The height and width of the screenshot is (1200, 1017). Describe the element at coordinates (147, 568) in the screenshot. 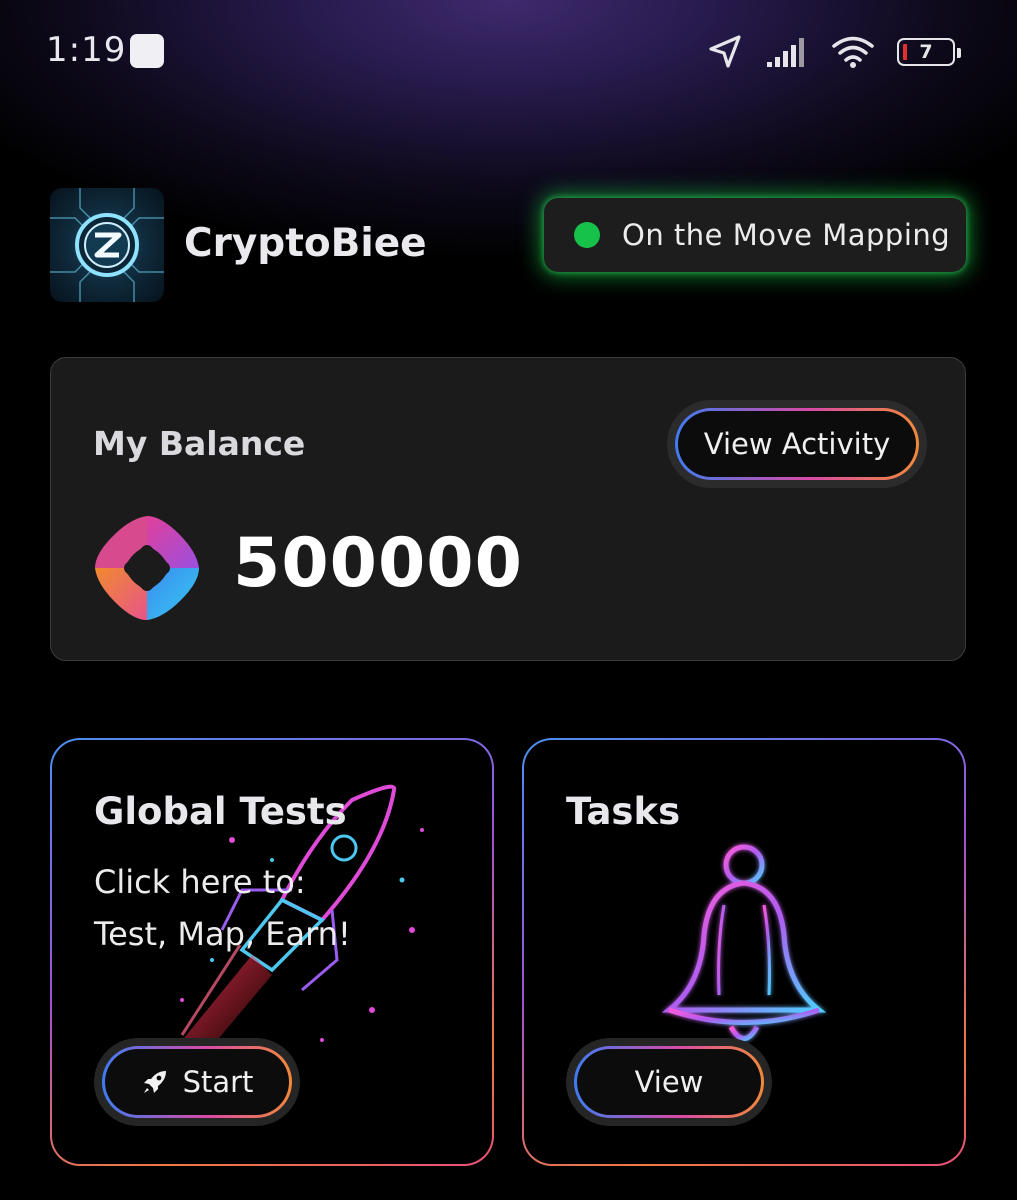

I see `coin-logo-icon` at that location.